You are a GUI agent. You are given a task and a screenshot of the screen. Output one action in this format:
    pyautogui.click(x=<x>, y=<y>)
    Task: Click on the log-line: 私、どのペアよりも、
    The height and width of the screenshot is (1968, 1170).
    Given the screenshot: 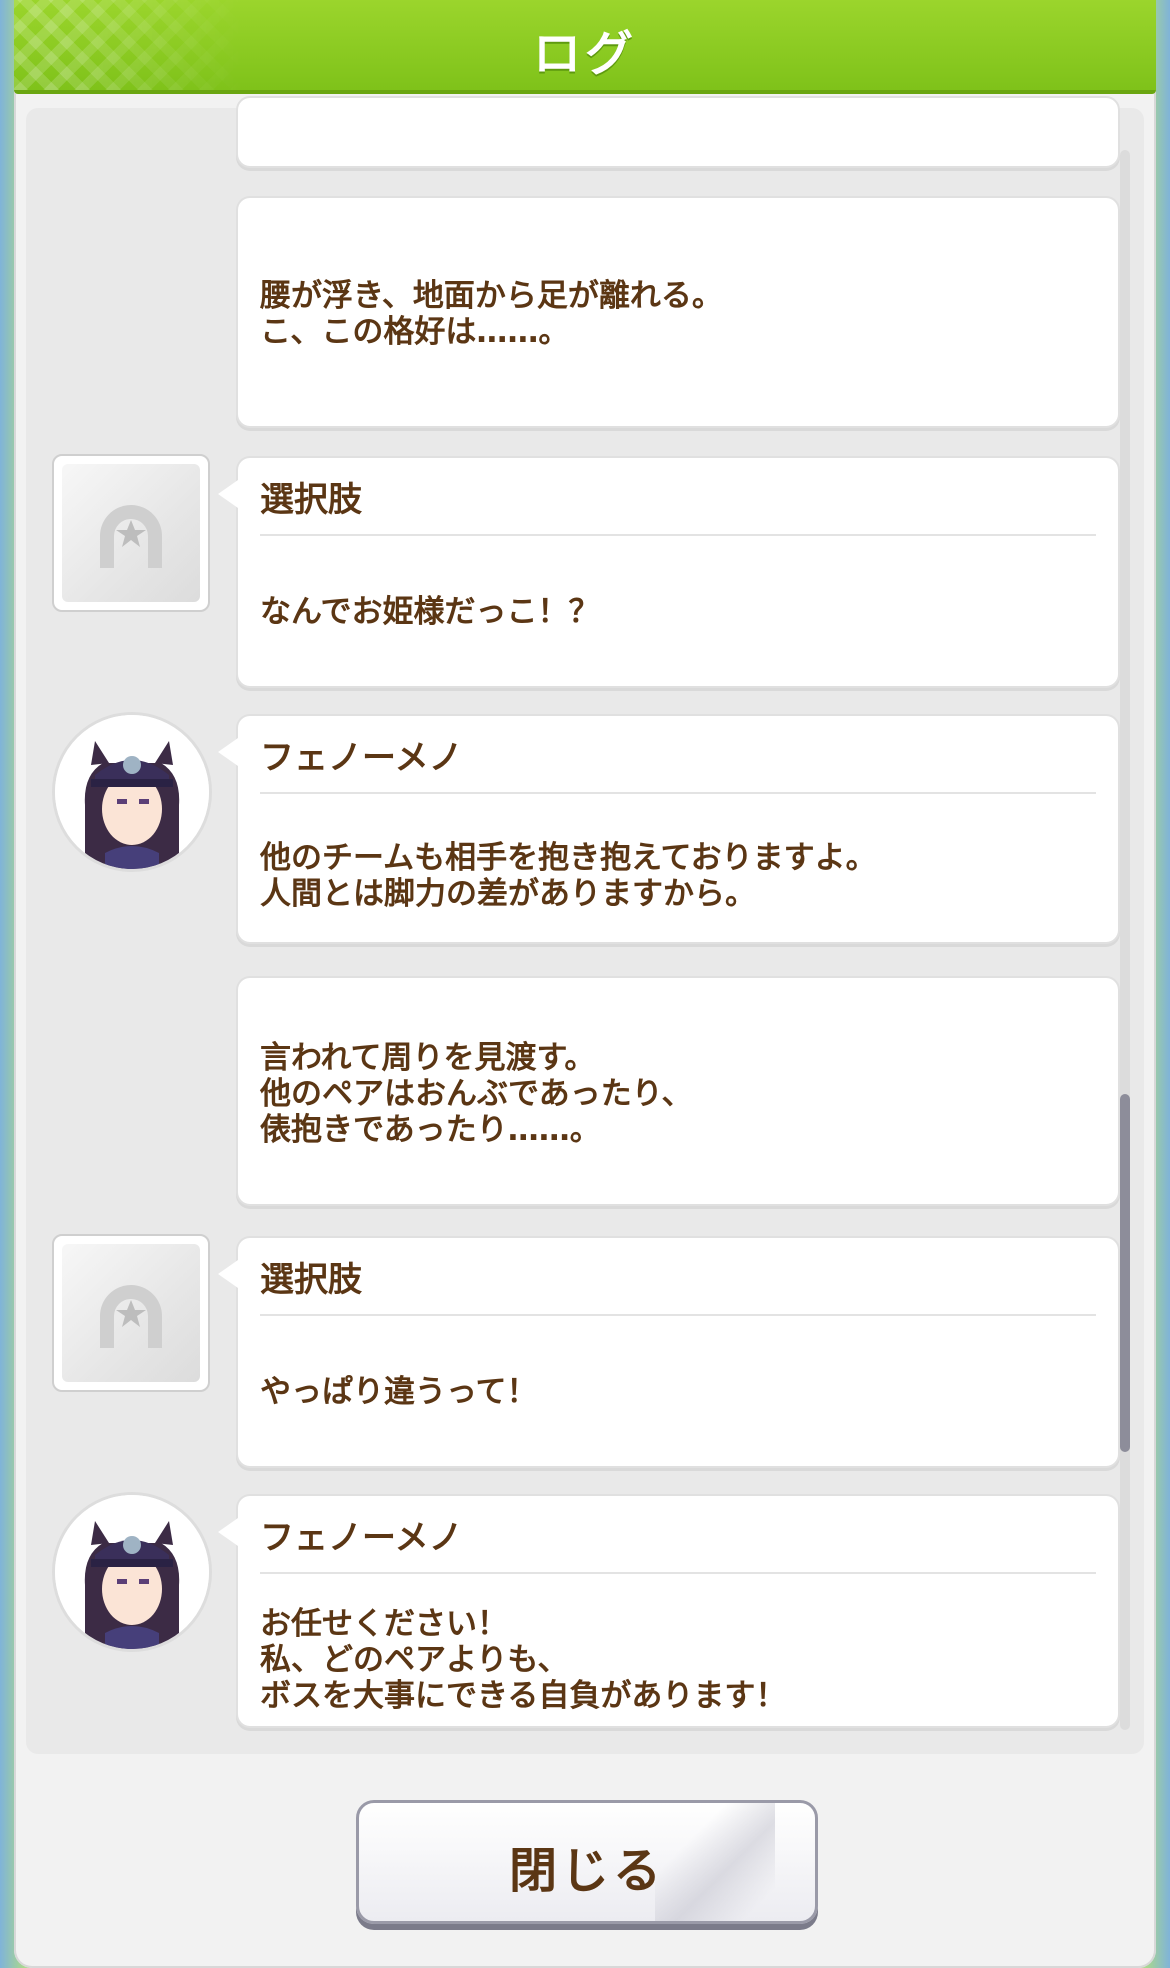 What is the action you would take?
    pyautogui.click(x=414, y=1660)
    